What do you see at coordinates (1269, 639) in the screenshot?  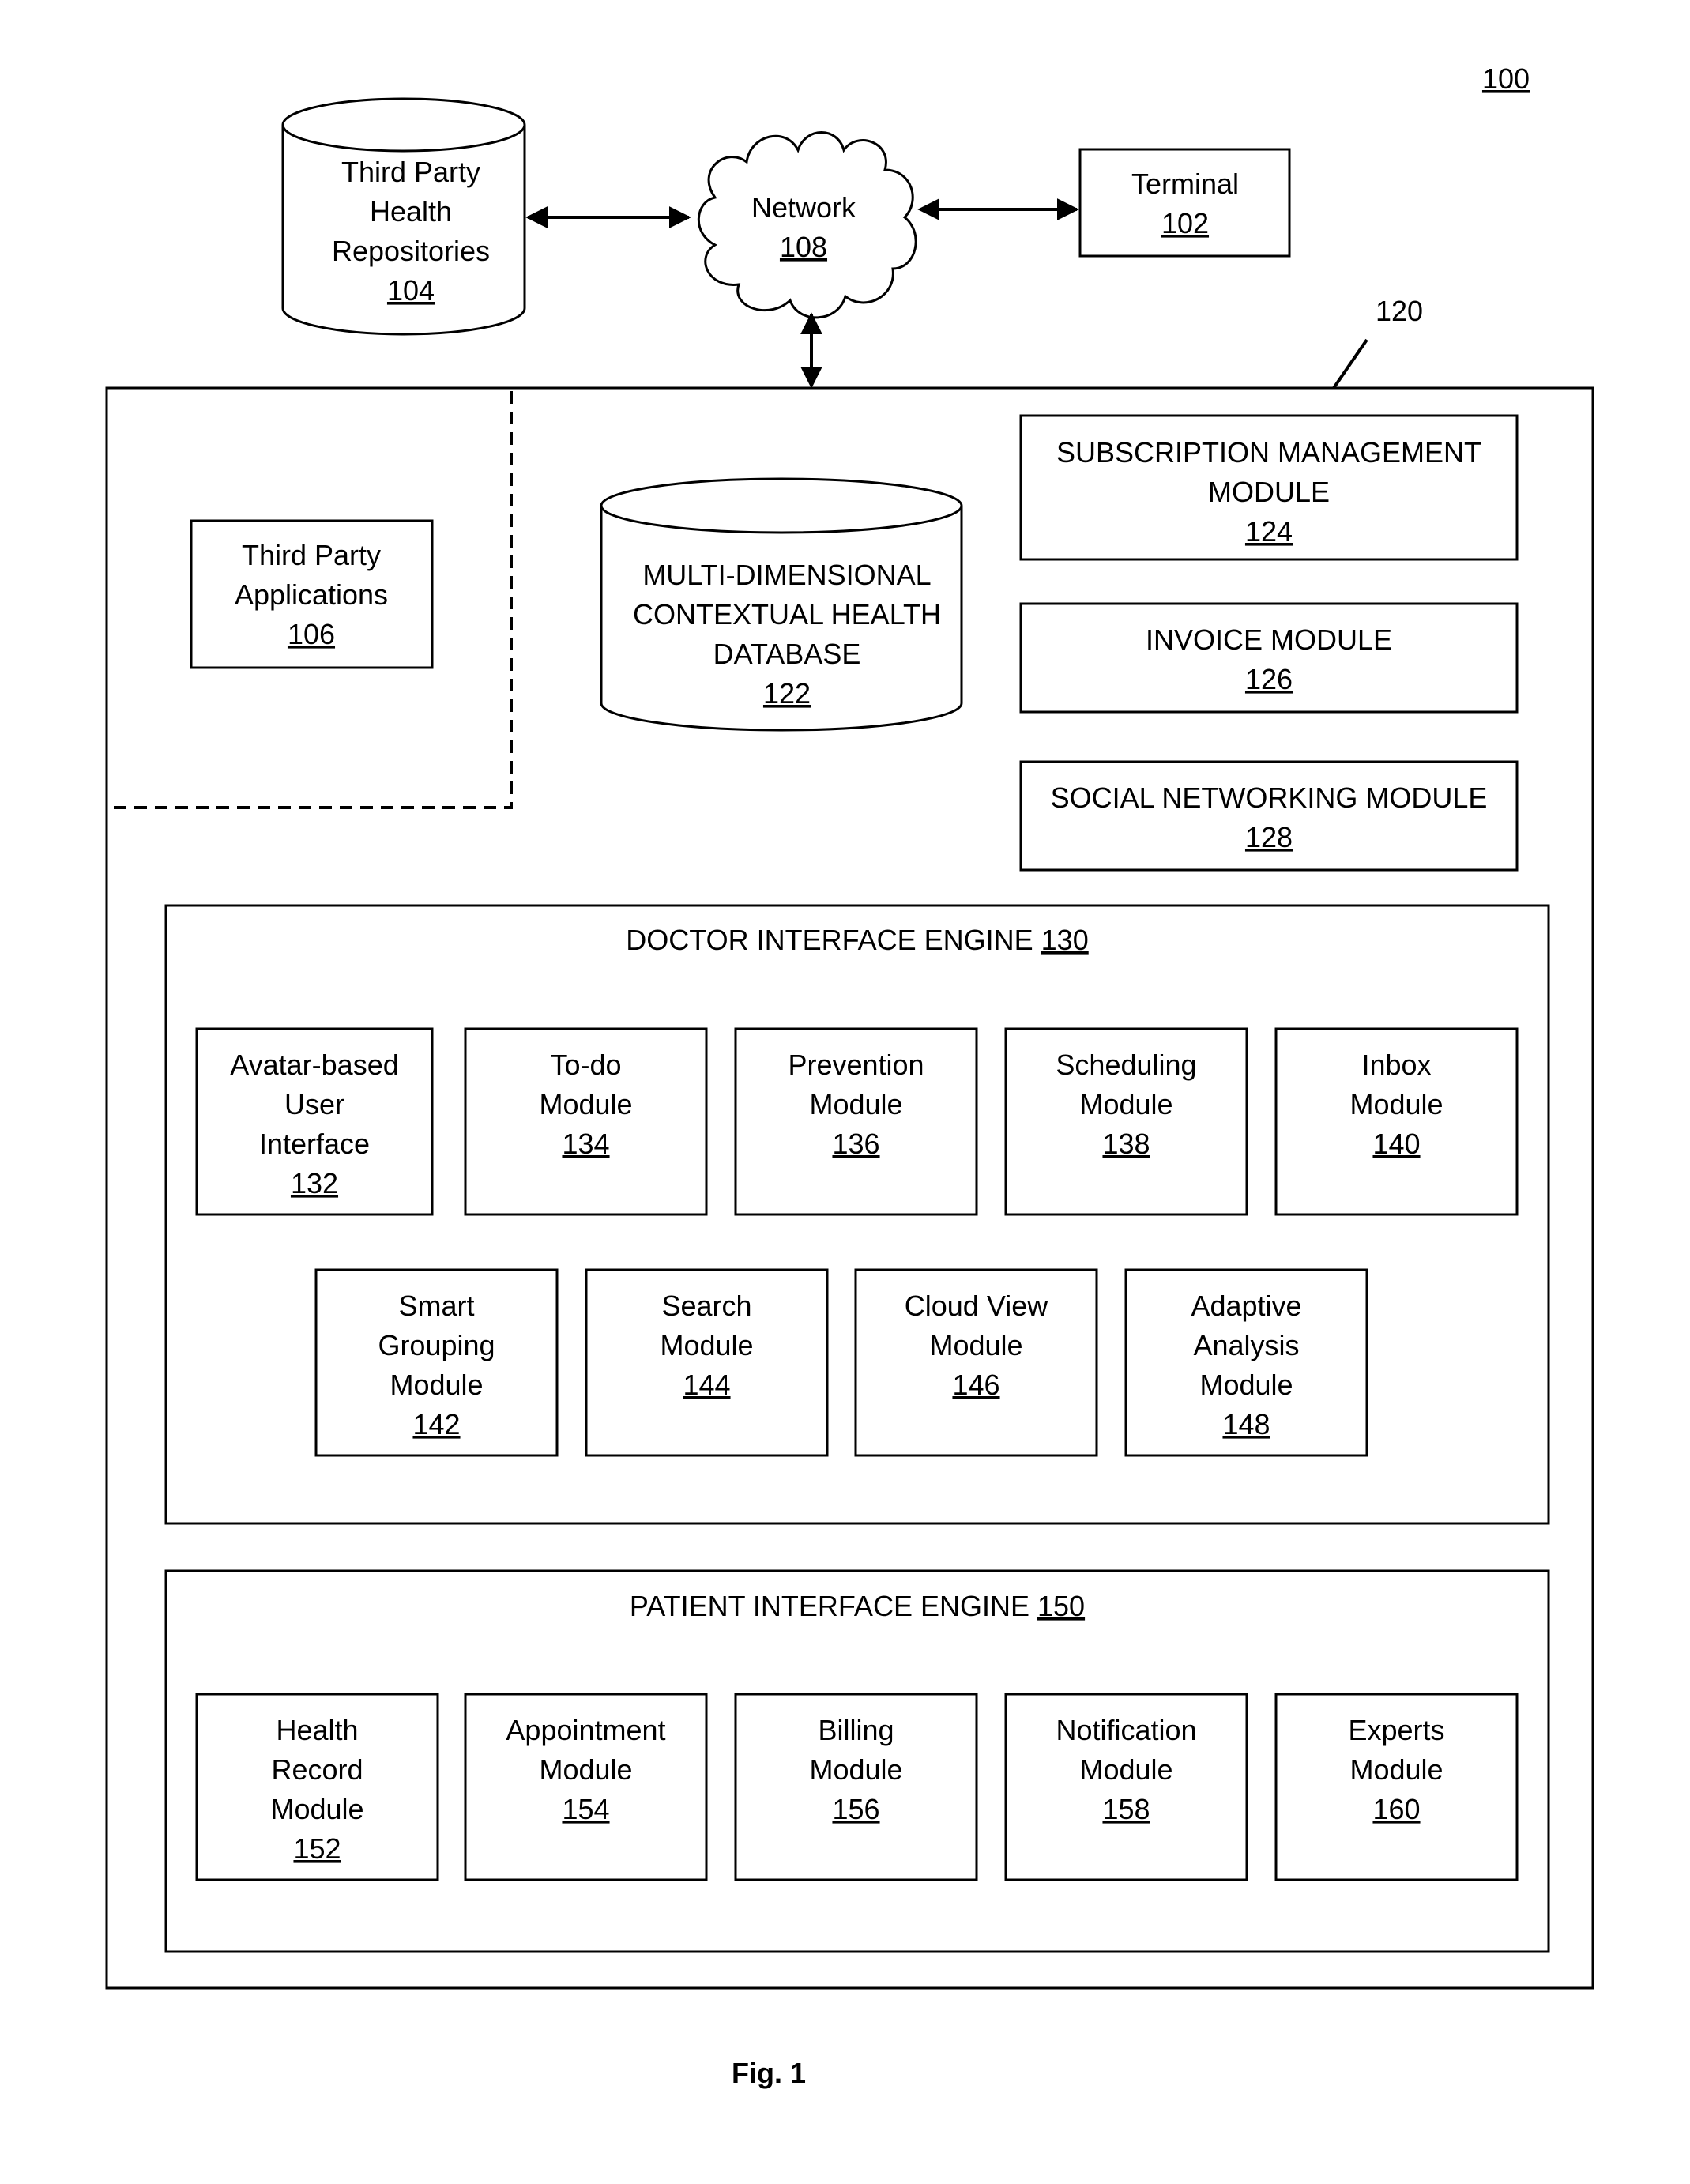 I see `invoice-label: INVOICE MODULE` at bounding box center [1269, 639].